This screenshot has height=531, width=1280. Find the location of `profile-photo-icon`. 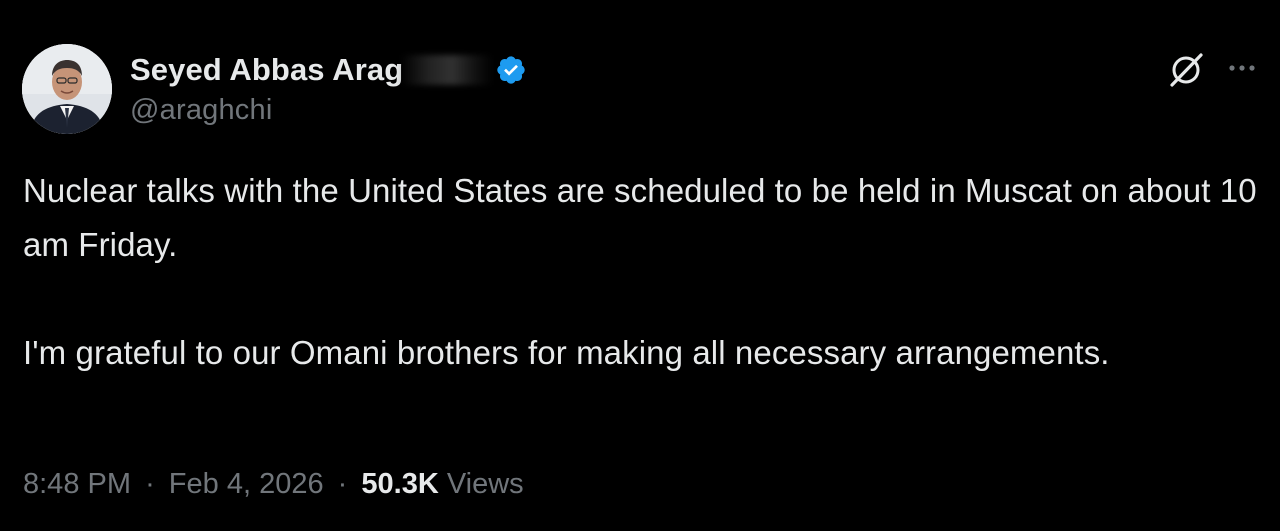

profile-photo-icon is located at coordinates (67, 89).